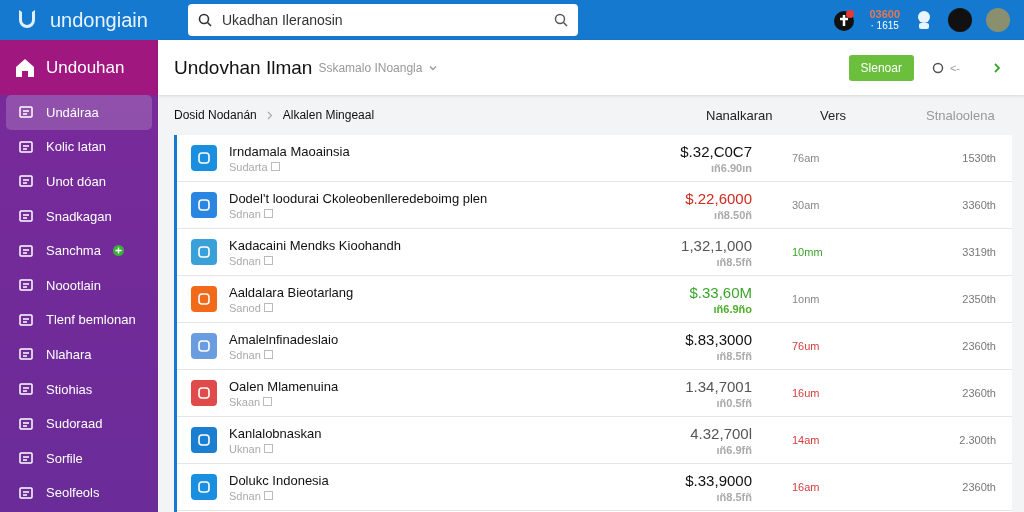 The image size is (1024, 512). I want to click on value-text: 1530th, so click(978, 158).